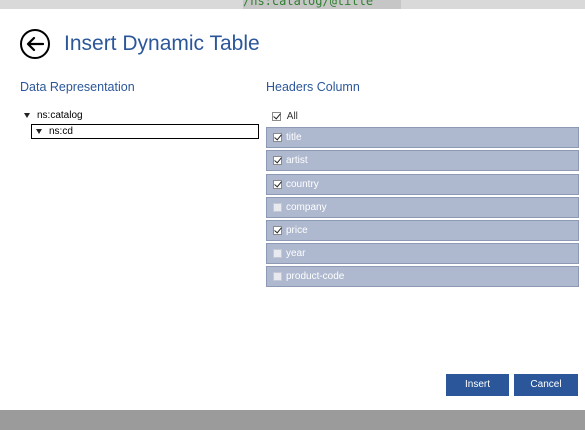  What do you see at coordinates (313, 87) in the screenshot?
I see `headers-column-label: Headers Column` at bounding box center [313, 87].